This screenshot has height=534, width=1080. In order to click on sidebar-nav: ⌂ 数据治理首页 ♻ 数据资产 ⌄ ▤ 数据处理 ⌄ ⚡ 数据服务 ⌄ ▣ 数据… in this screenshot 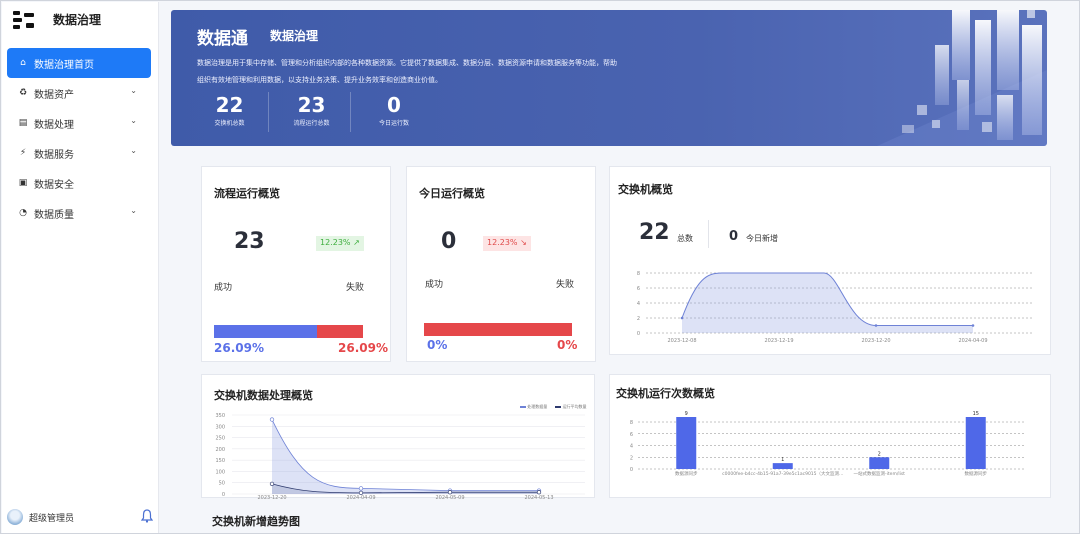, I will do `click(79, 138)`.